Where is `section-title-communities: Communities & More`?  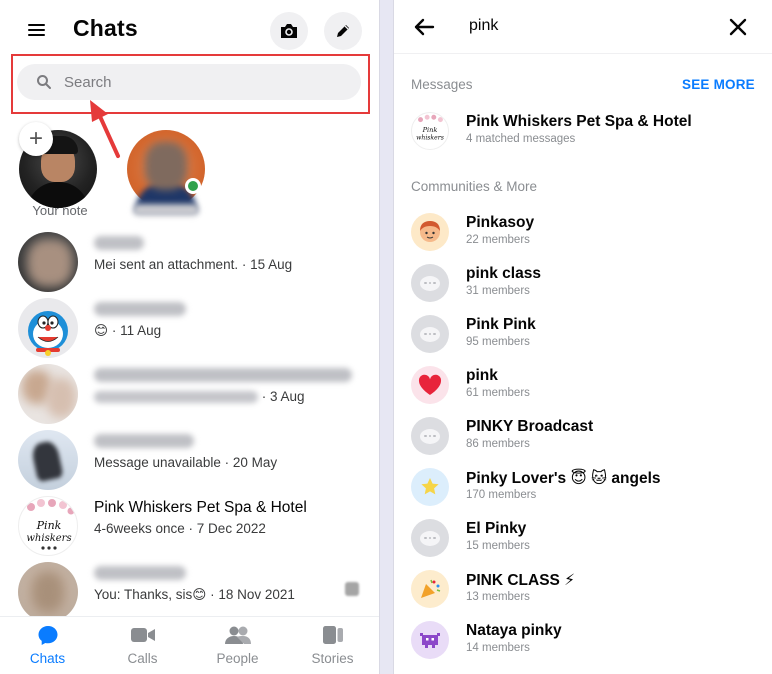 section-title-communities: Communities & More is located at coordinates (474, 186).